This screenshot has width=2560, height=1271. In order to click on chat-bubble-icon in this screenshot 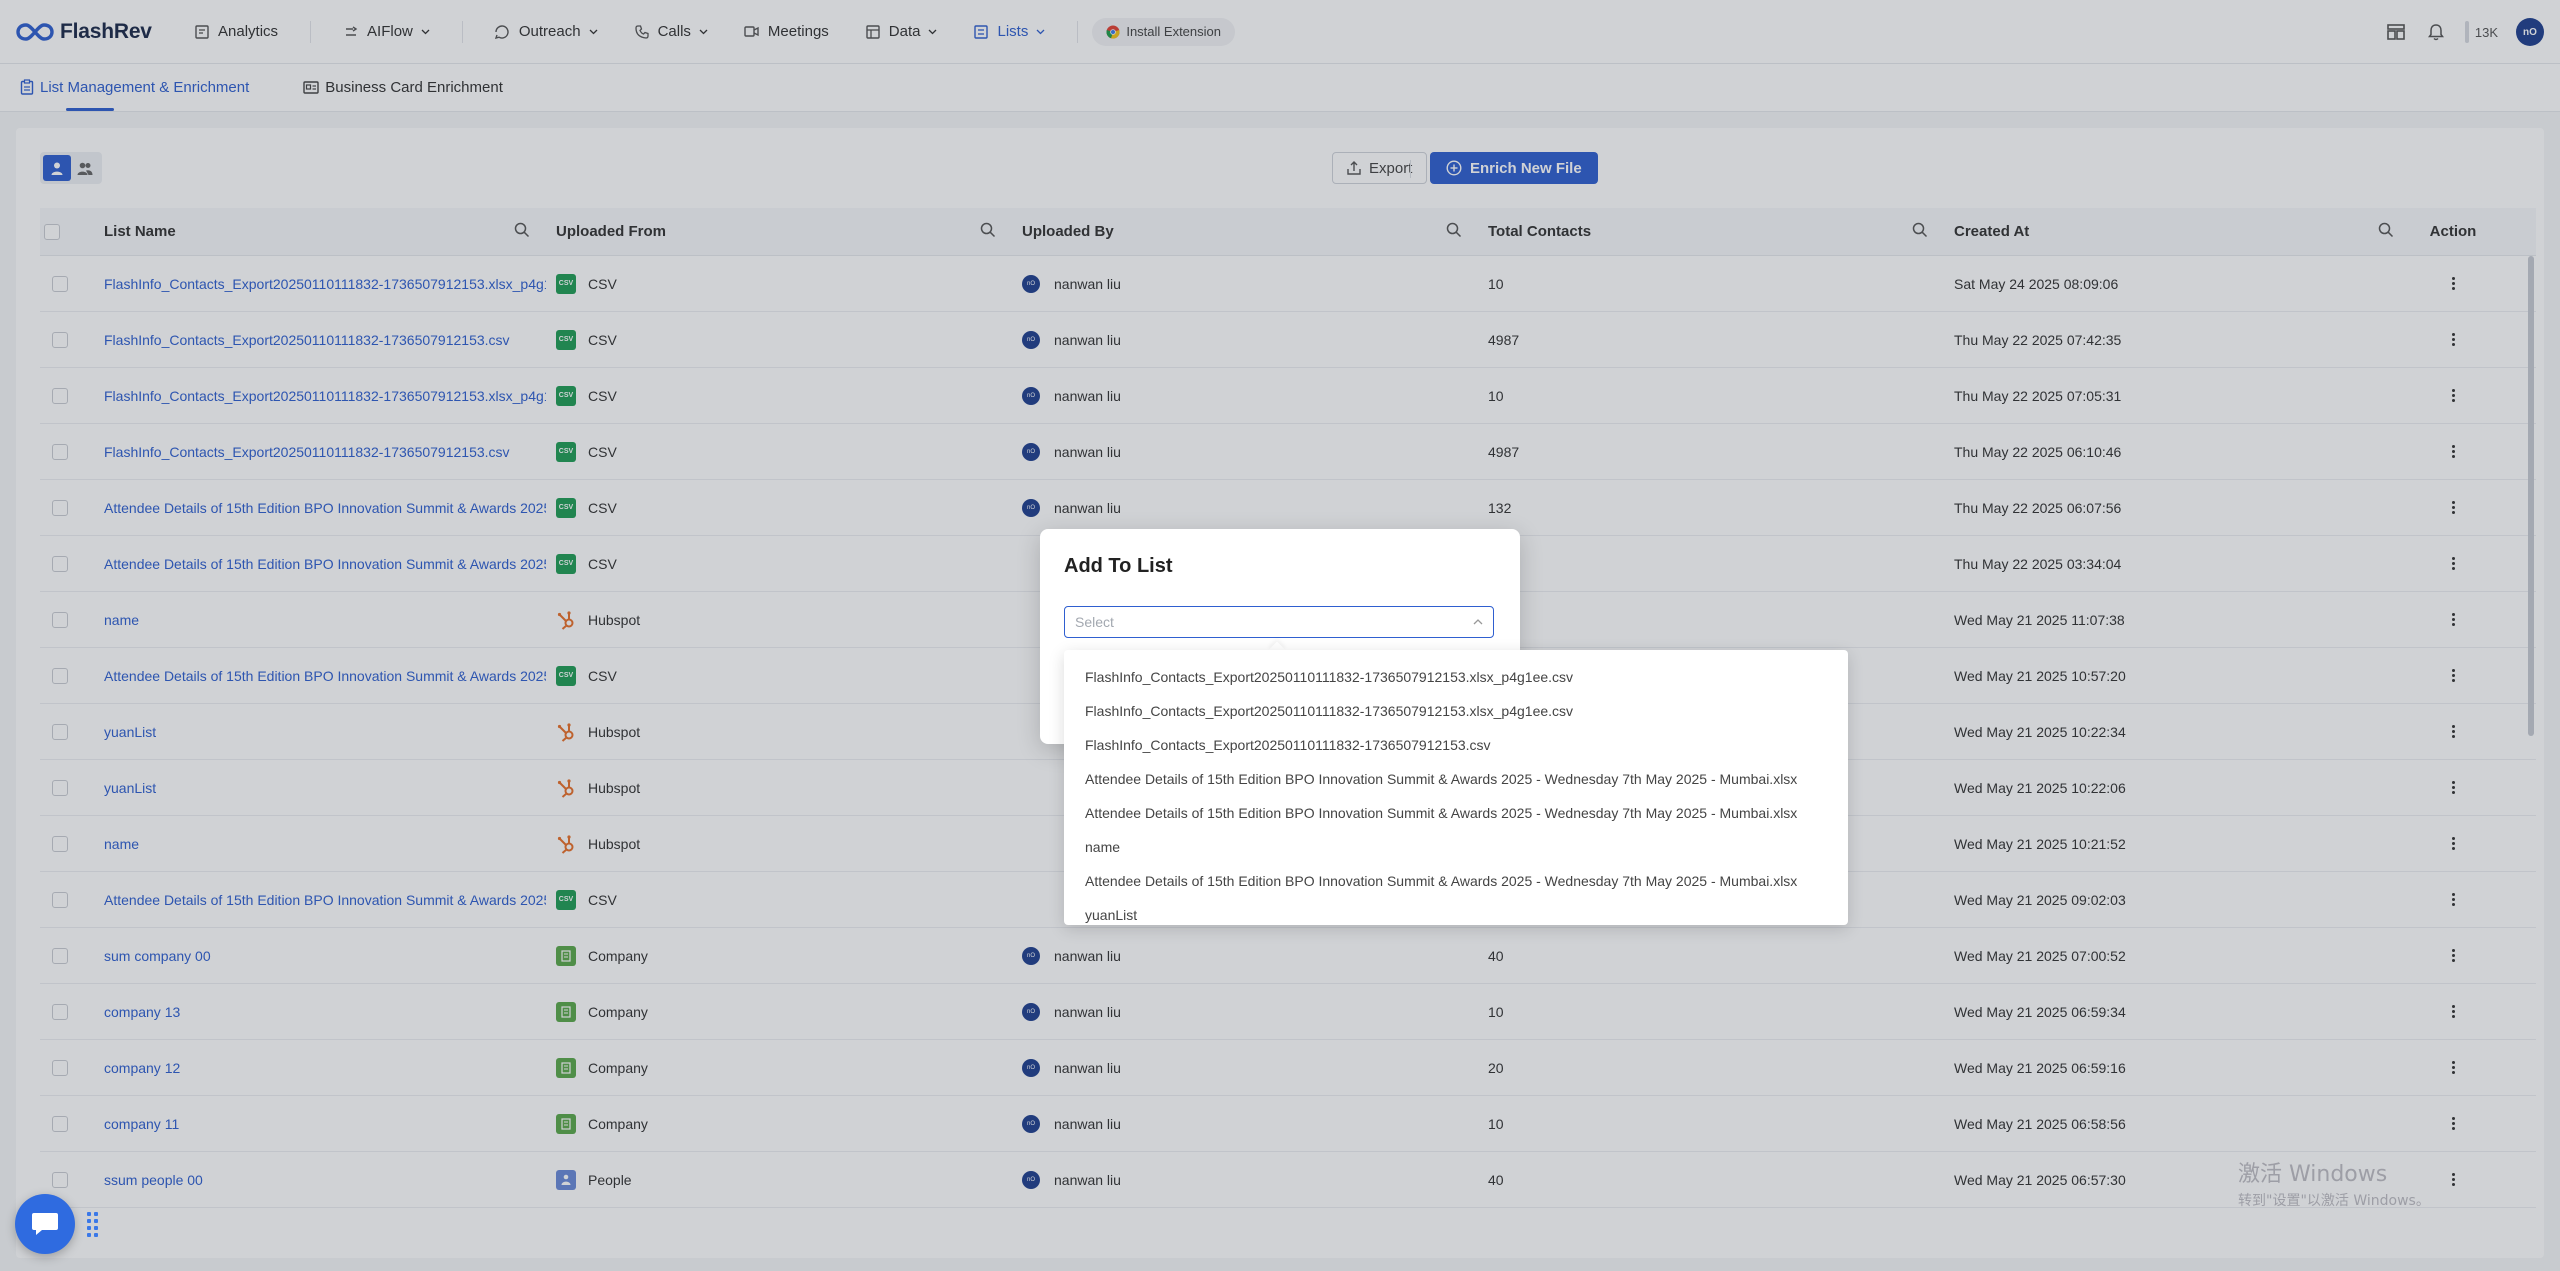, I will do `click(45, 1224)`.